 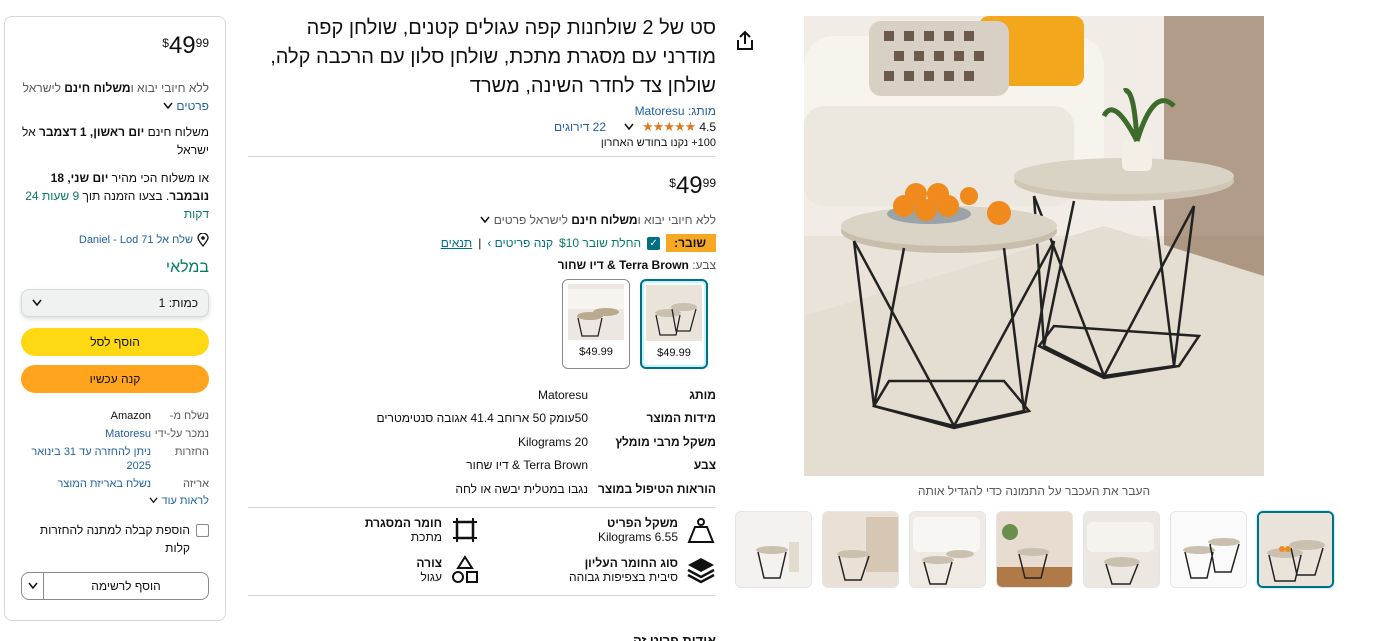 What do you see at coordinates (482, 395) in the screenshot?
I see `spec-row: מותג Matoresu` at bounding box center [482, 395].